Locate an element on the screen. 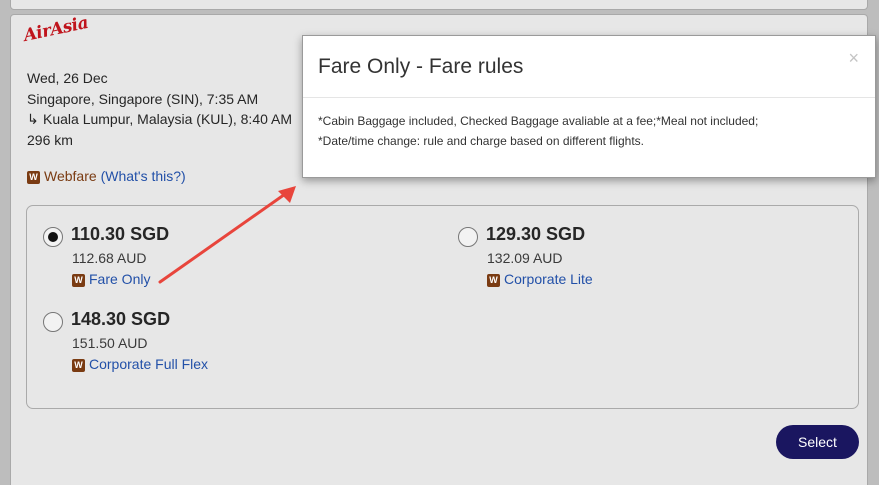 The height and width of the screenshot is (485, 879). close-icon: × is located at coordinates (853, 58).